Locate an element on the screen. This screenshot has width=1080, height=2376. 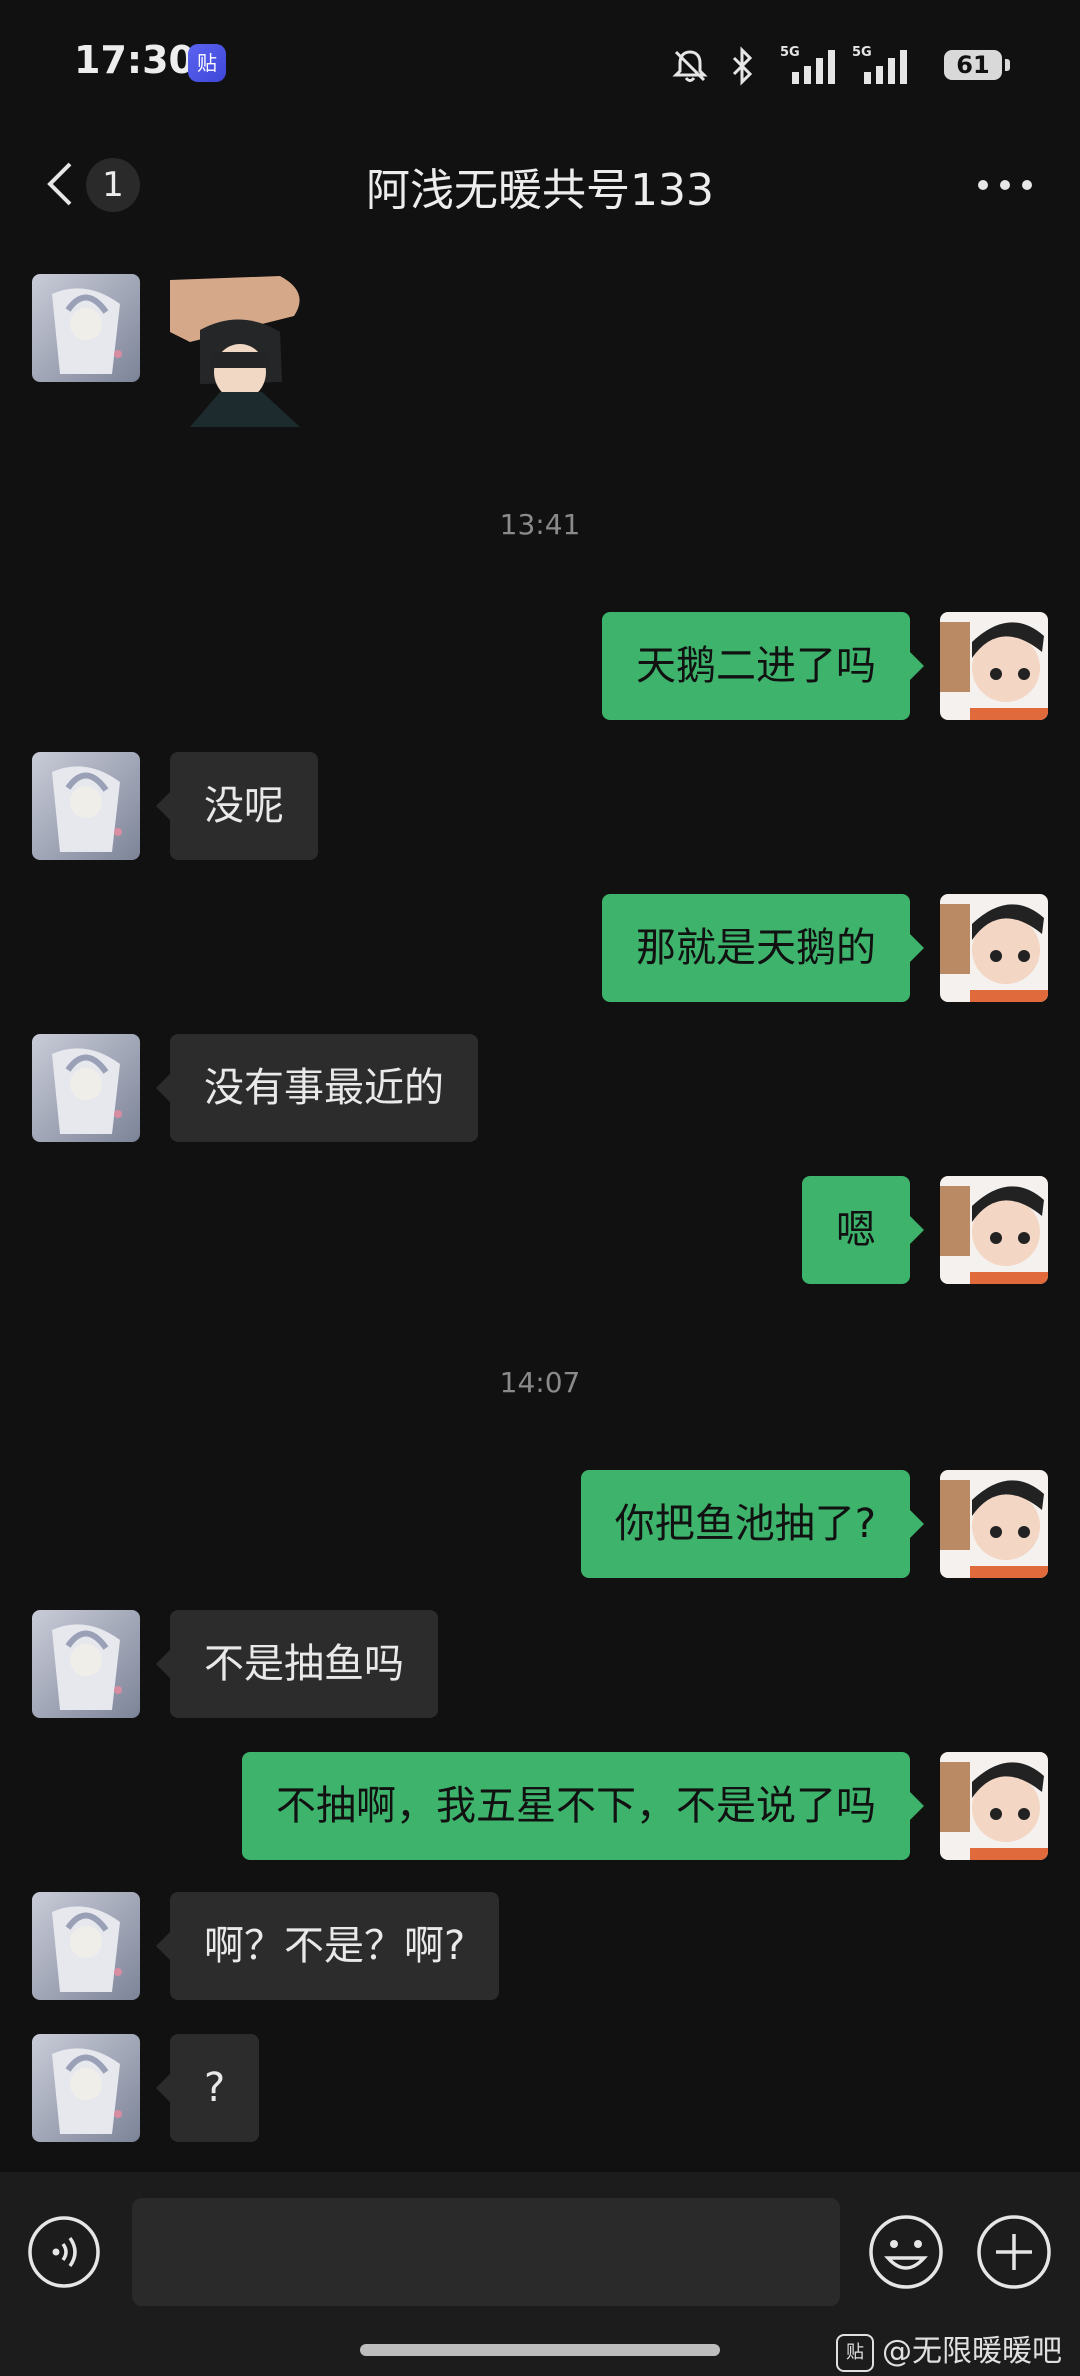
status-time: 17:30 is located at coordinates (134, 60).